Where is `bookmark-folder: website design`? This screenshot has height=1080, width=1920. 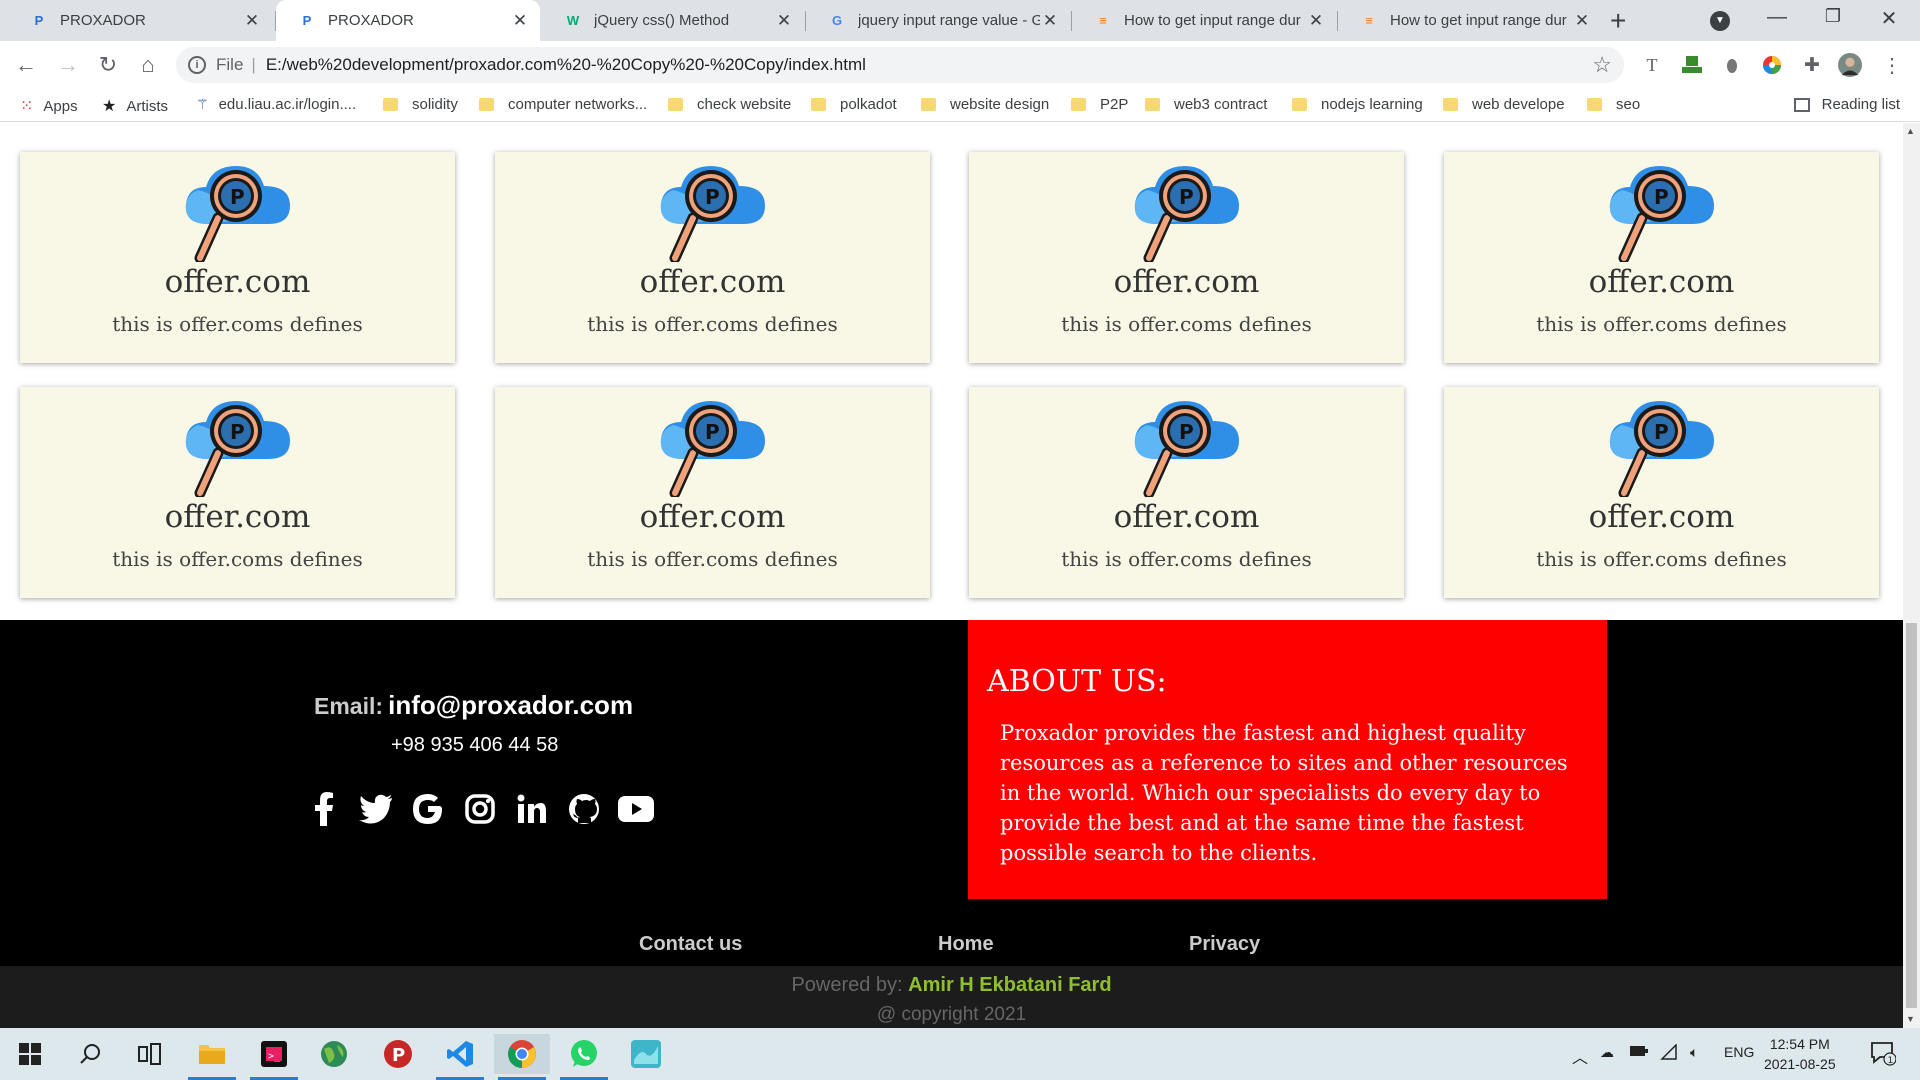
bookmark-folder: website design is located at coordinates (985, 104).